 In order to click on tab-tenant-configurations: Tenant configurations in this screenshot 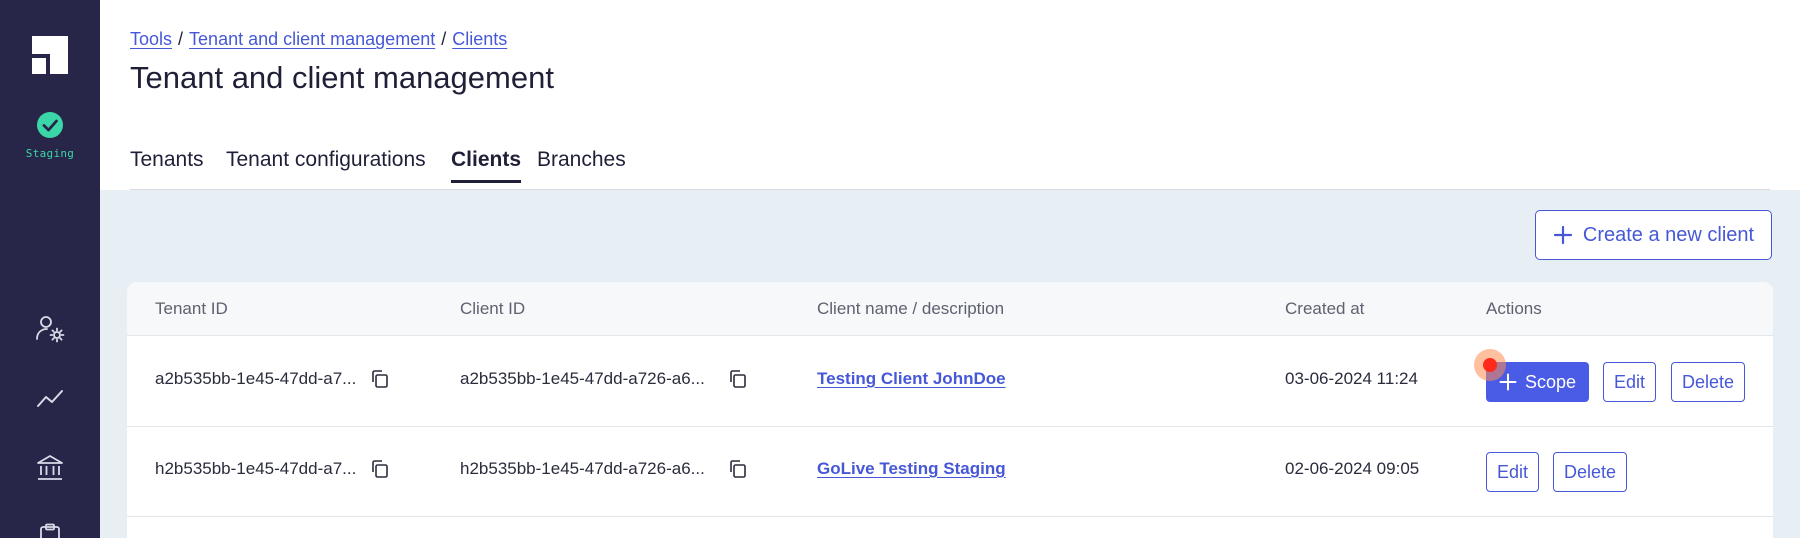, I will do `click(326, 160)`.